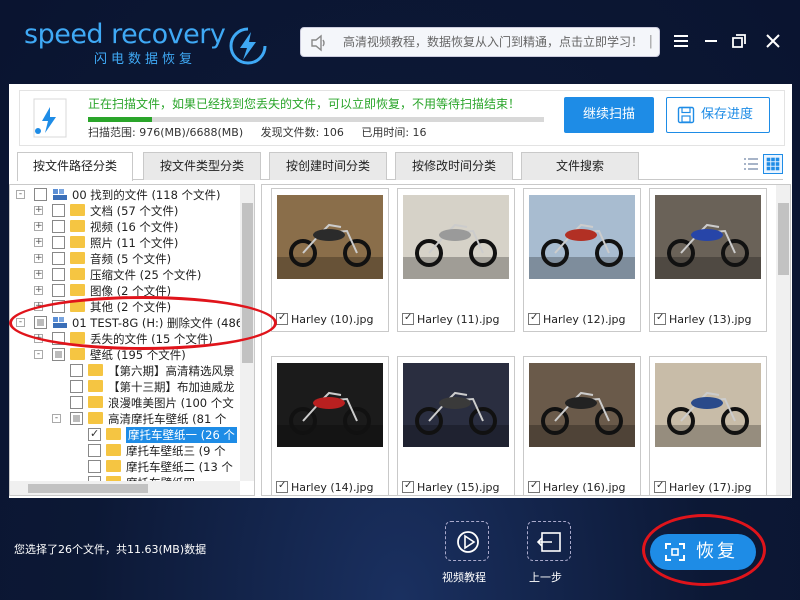  What do you see at coordinates (711, 41) in the screenshot?
I see `minimize-icon` at bounding box center [711, 41].